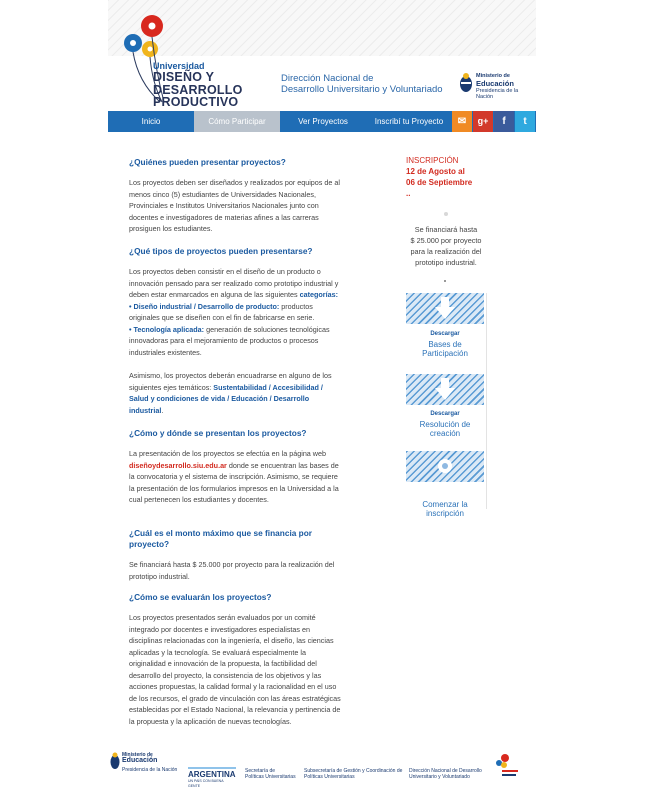 This screenshot has width=650, height=802. I want to click on twitter-icon: t, so click(525, 121).